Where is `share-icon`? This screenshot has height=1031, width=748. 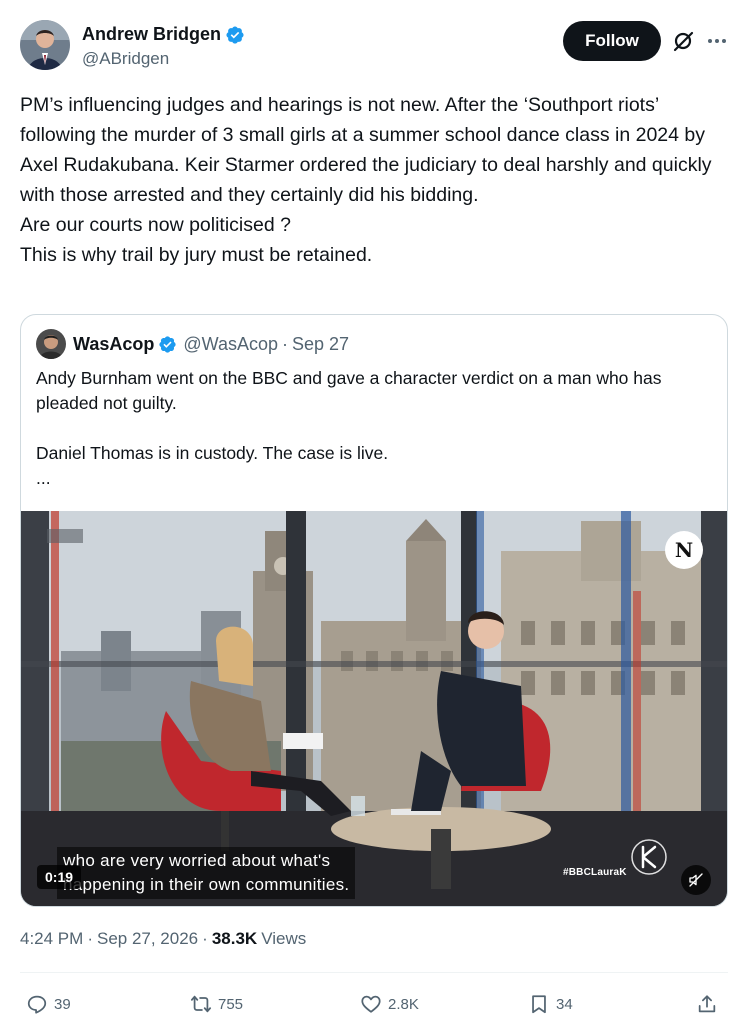 share-icon is located at coordinates (707, 1004).